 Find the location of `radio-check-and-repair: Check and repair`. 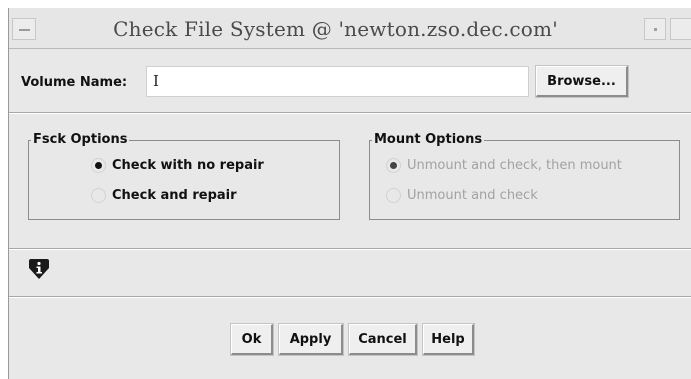

radio-check-and-repair: Check and repair is located at coordinates (164, 195).